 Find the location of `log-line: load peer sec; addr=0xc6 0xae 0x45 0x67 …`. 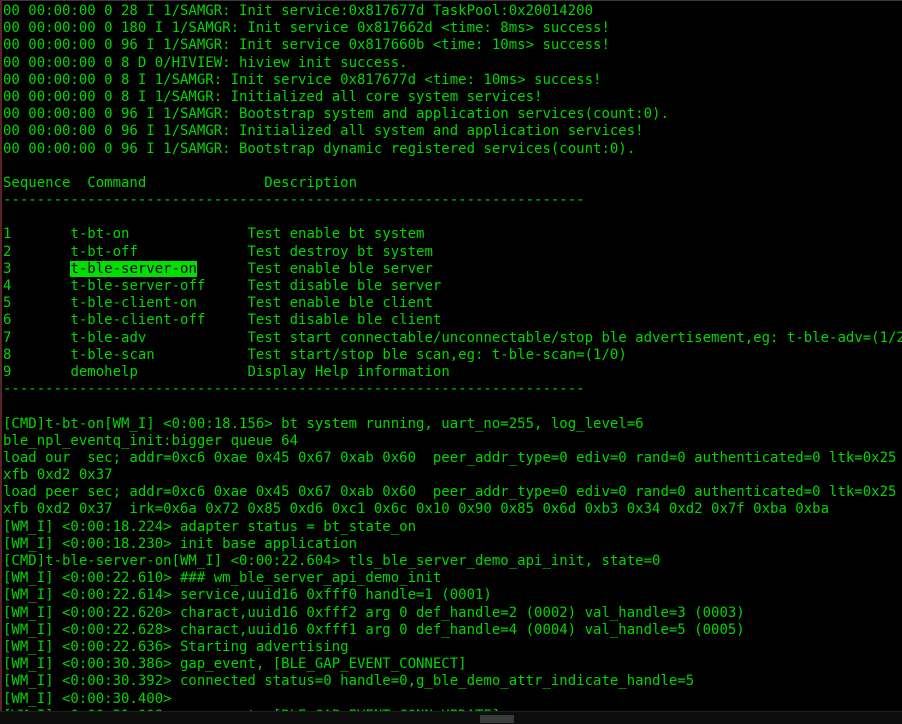

log-line: load peer sec; addr=0xc6 0xae 0x45 0x67 … is located at coordinates (452, 492).